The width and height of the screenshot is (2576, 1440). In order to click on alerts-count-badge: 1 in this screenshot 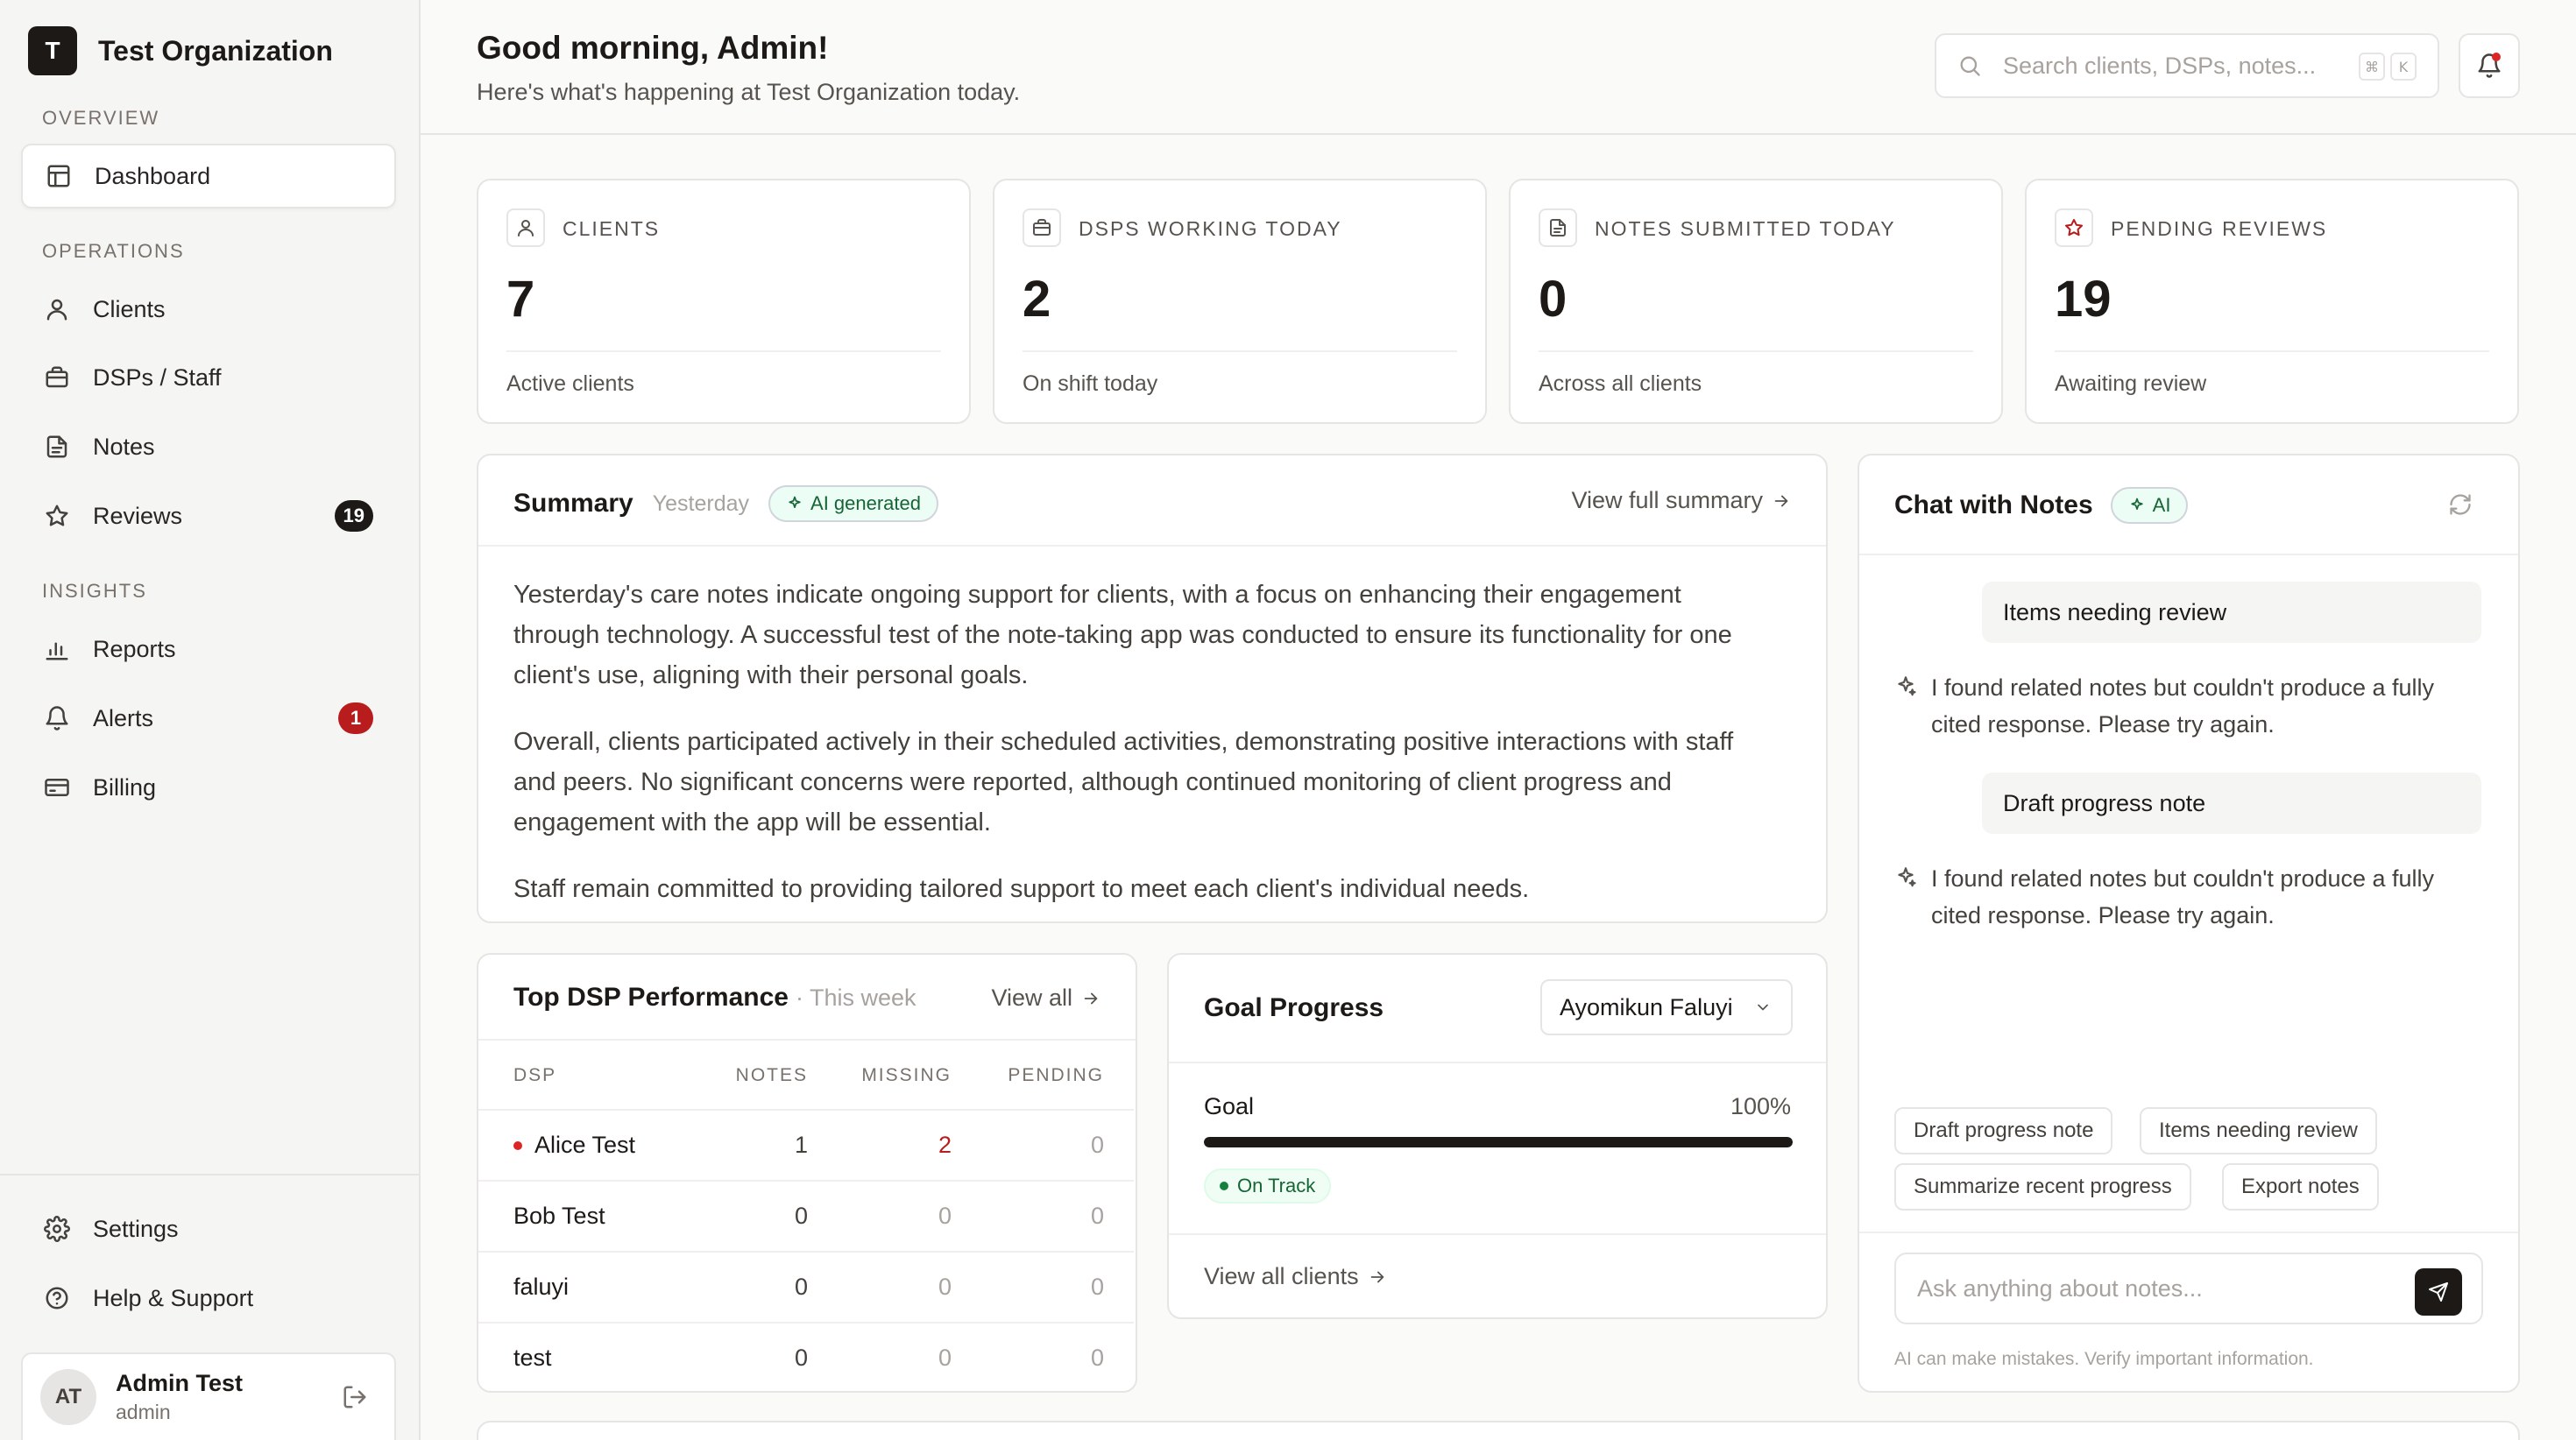, I will do `click(355, 718)`.